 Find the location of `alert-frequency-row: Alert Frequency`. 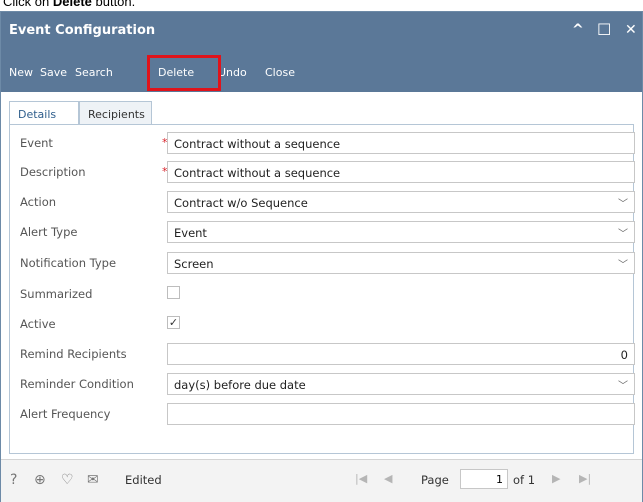

alert-frequency-row: Alert Frequency is located at coordinates (322, 414).